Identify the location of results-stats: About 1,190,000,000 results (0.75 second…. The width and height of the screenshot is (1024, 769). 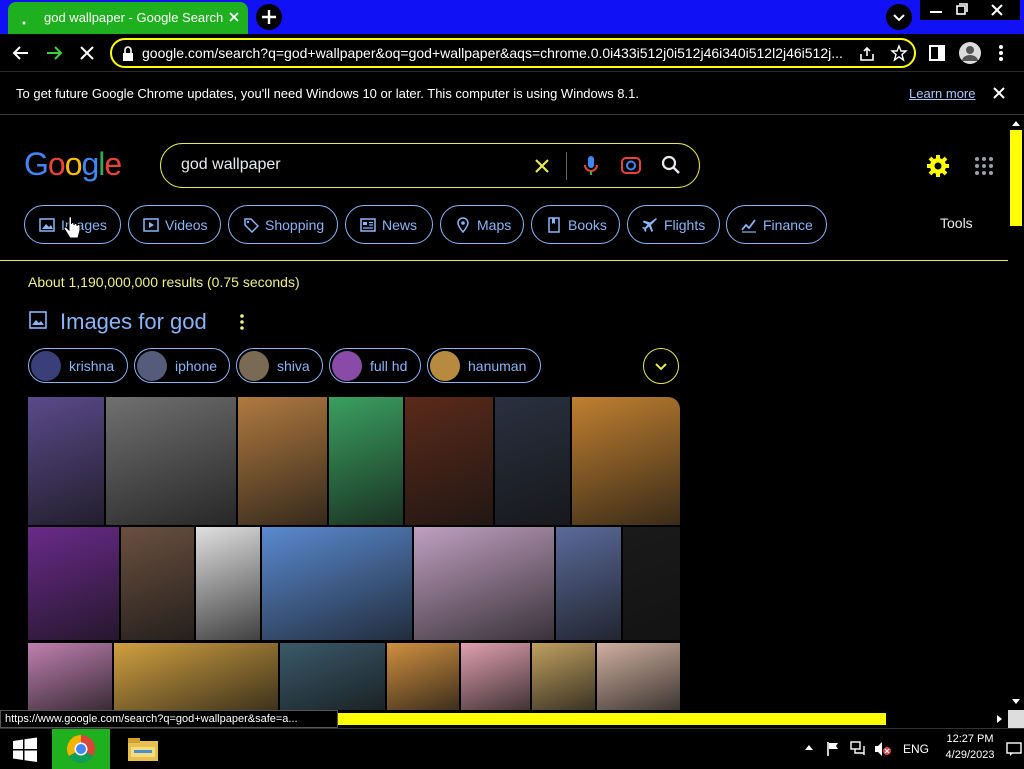
(164, 282).